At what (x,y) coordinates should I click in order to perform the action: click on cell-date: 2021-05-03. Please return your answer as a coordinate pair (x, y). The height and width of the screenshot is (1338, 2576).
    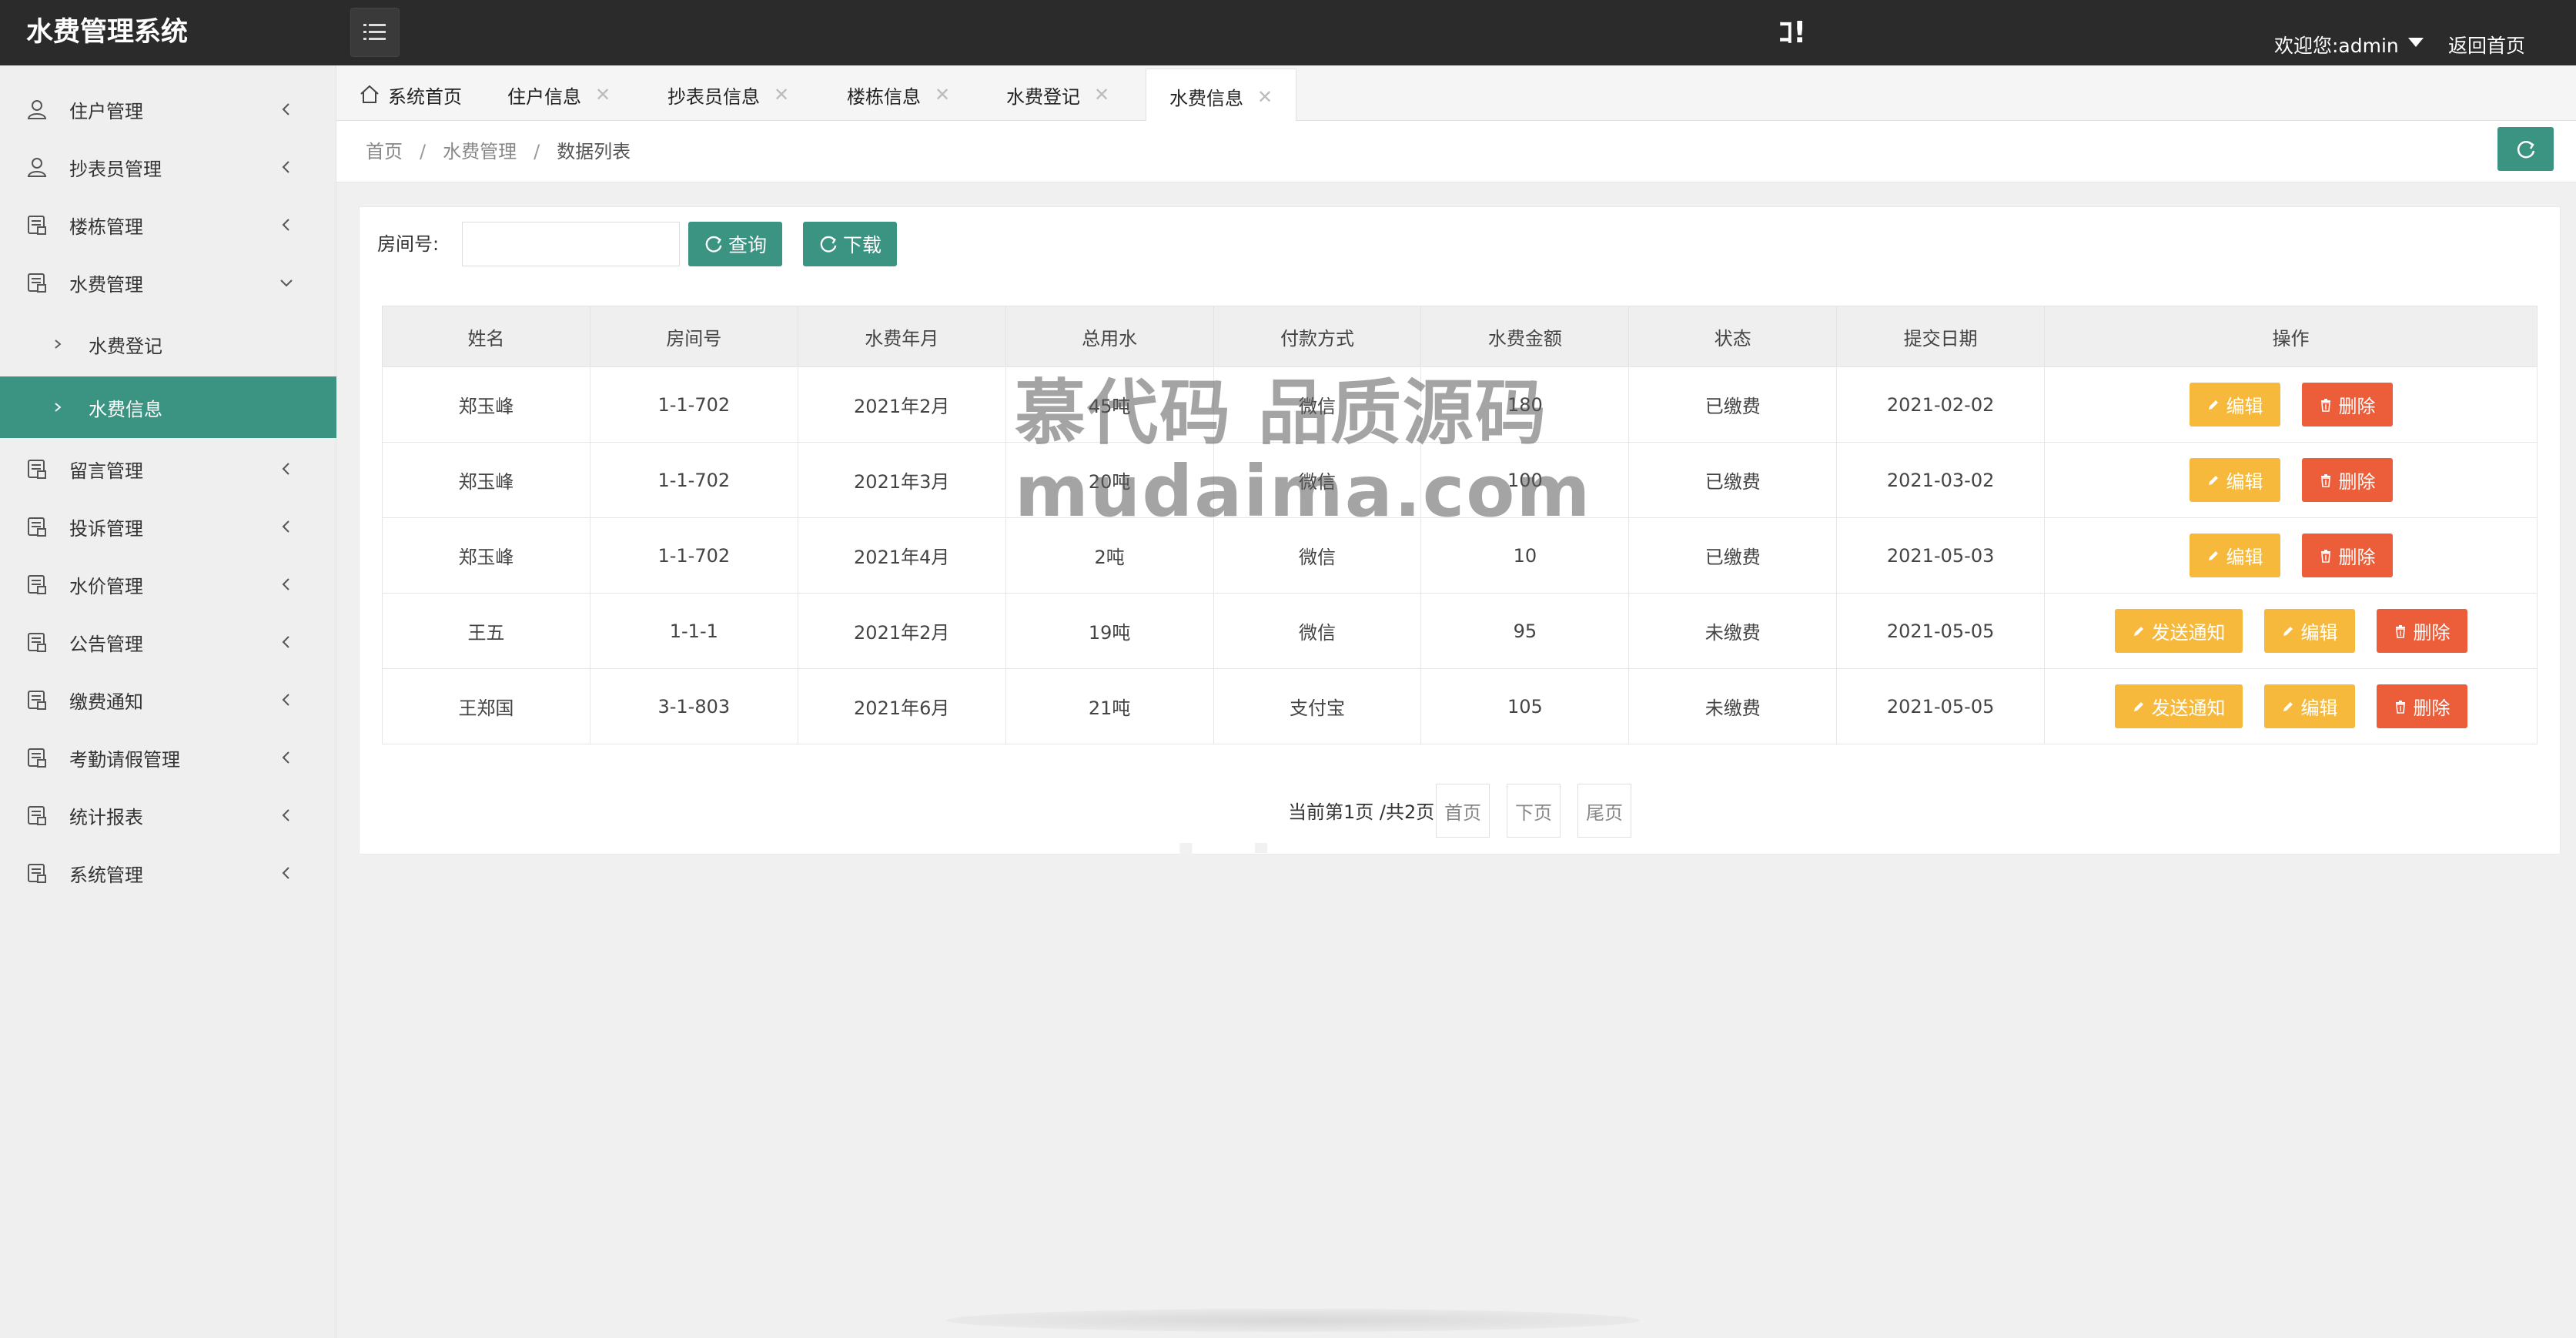
    Looking at the image, I should click on (1941, 555).